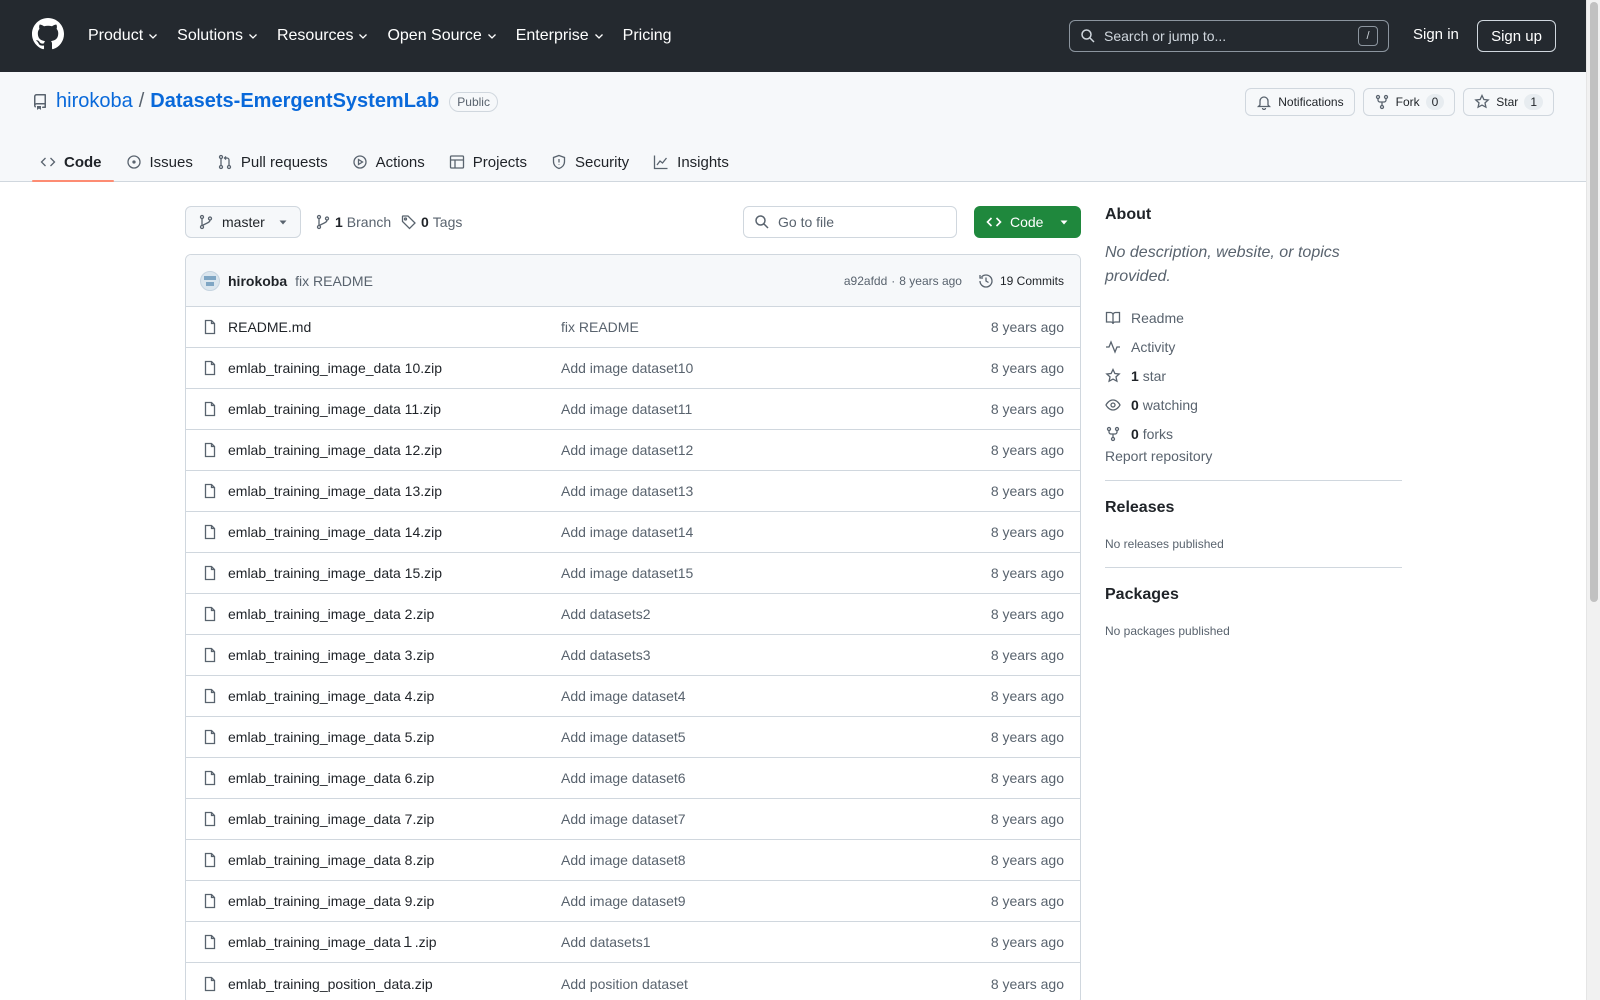 Image resolution: width=1600 pixels, height=1000 pixels. Describe the element at coordinates (627, 532) in the screenshot. I see `file-commit-message-link: Add image dataset14` at that location.